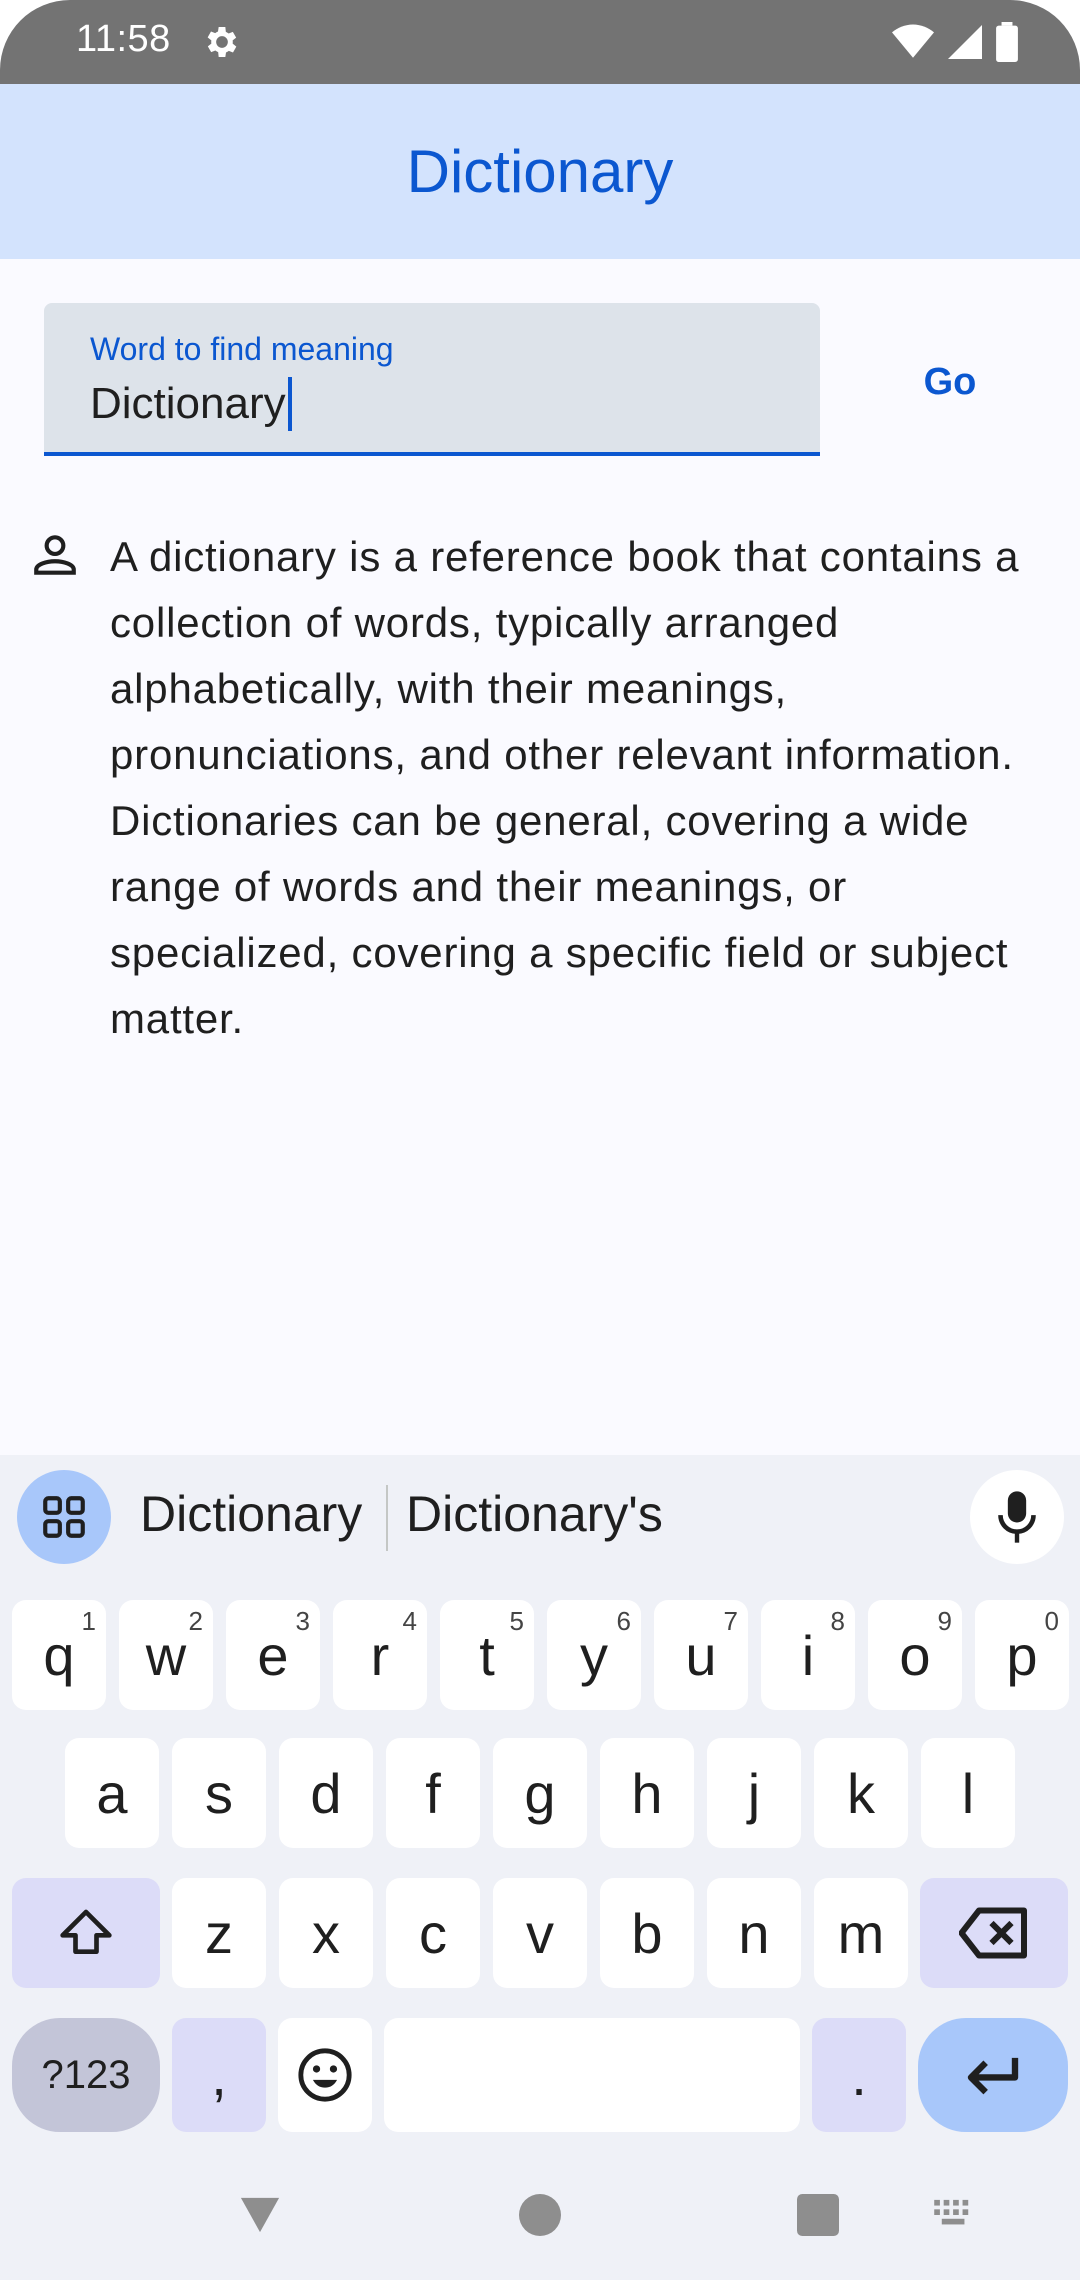 The width and height of the screenshot is (1080, 2280). I want to click on recents-button, so click(818, 2215).